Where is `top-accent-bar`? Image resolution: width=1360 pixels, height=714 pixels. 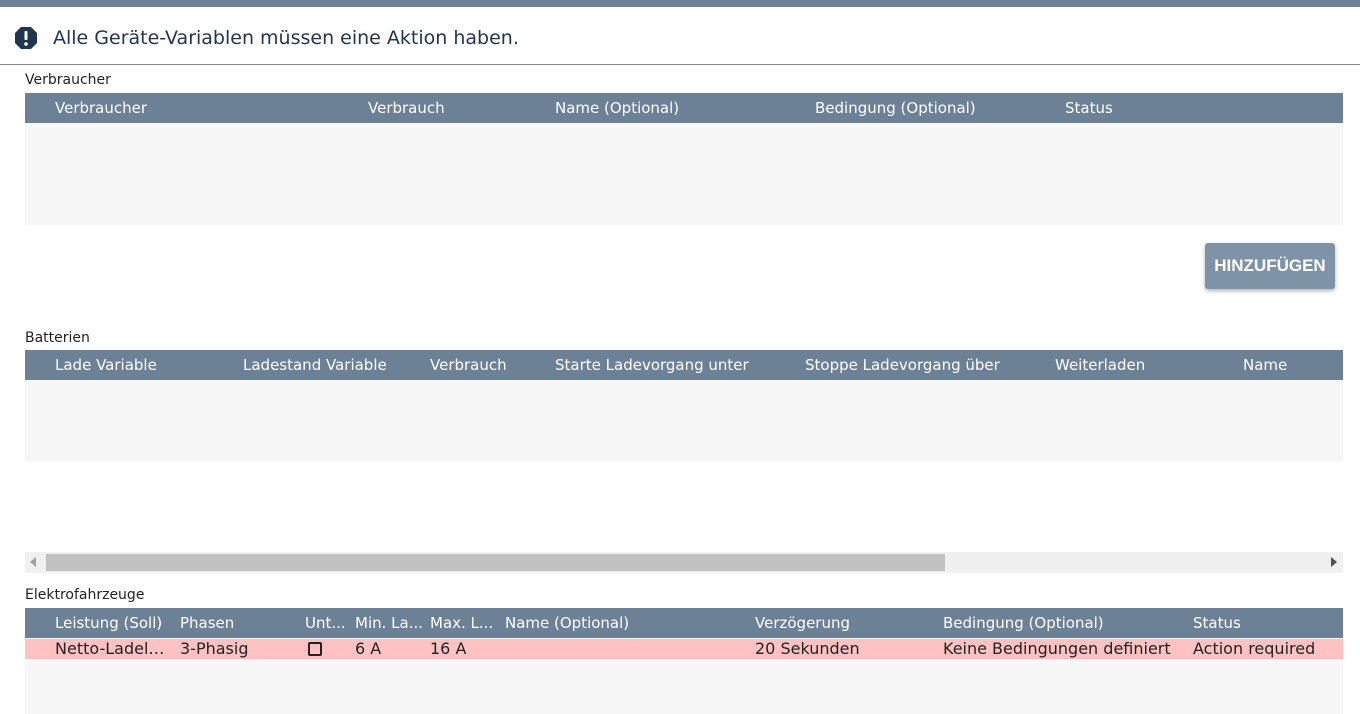
top-accent-bar is located at coordinates (680, 3).